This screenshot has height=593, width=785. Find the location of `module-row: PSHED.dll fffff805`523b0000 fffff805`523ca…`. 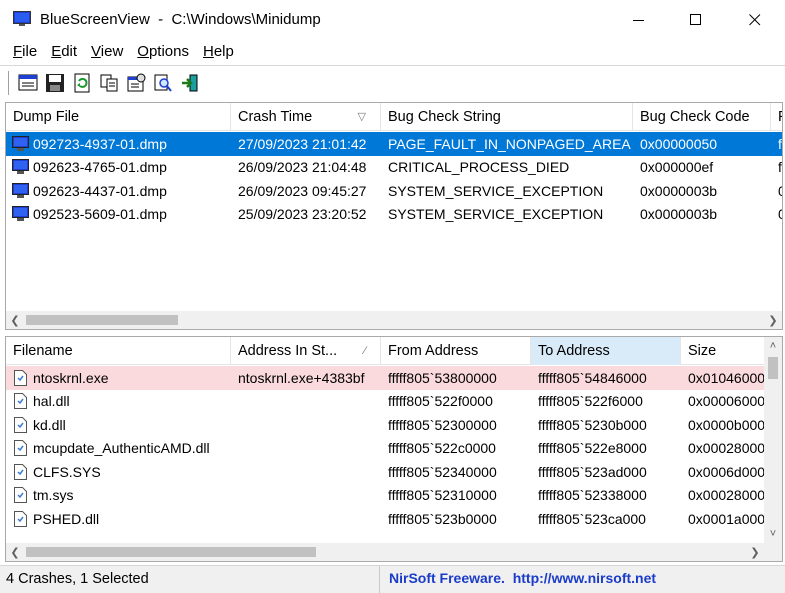

module-row: PSHED.dll fffff805`523b0000 fffff805`523ca… is located at coordinates (394, 519).